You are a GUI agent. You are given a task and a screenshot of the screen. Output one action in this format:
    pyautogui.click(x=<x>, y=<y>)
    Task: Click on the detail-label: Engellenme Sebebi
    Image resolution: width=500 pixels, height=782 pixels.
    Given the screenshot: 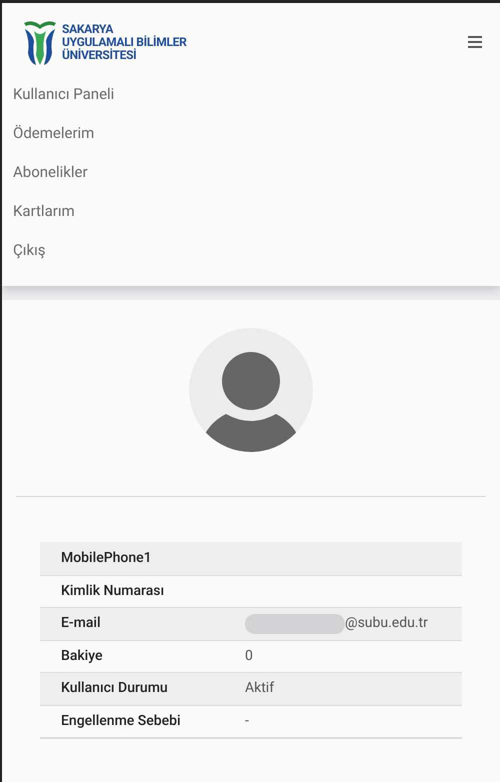 What is the action you would take?
    pyautogui.click(x=121, y=721)
    